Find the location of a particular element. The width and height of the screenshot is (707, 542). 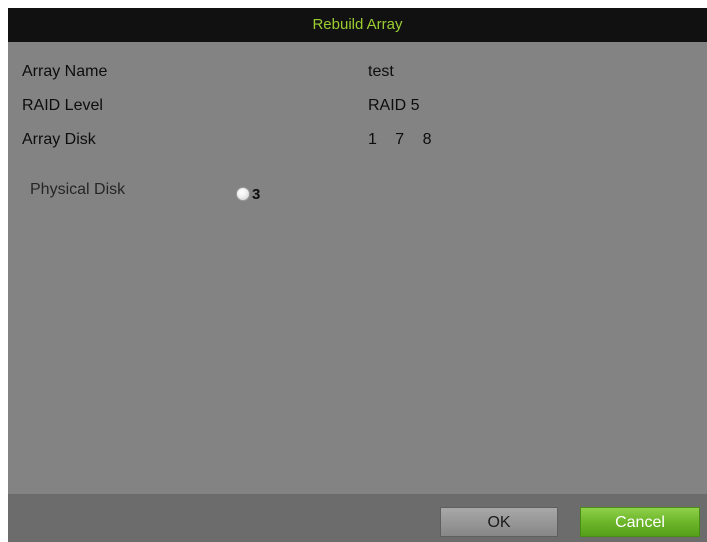

physical-disk-option-3: 3 is located at coordinates (248, 194).